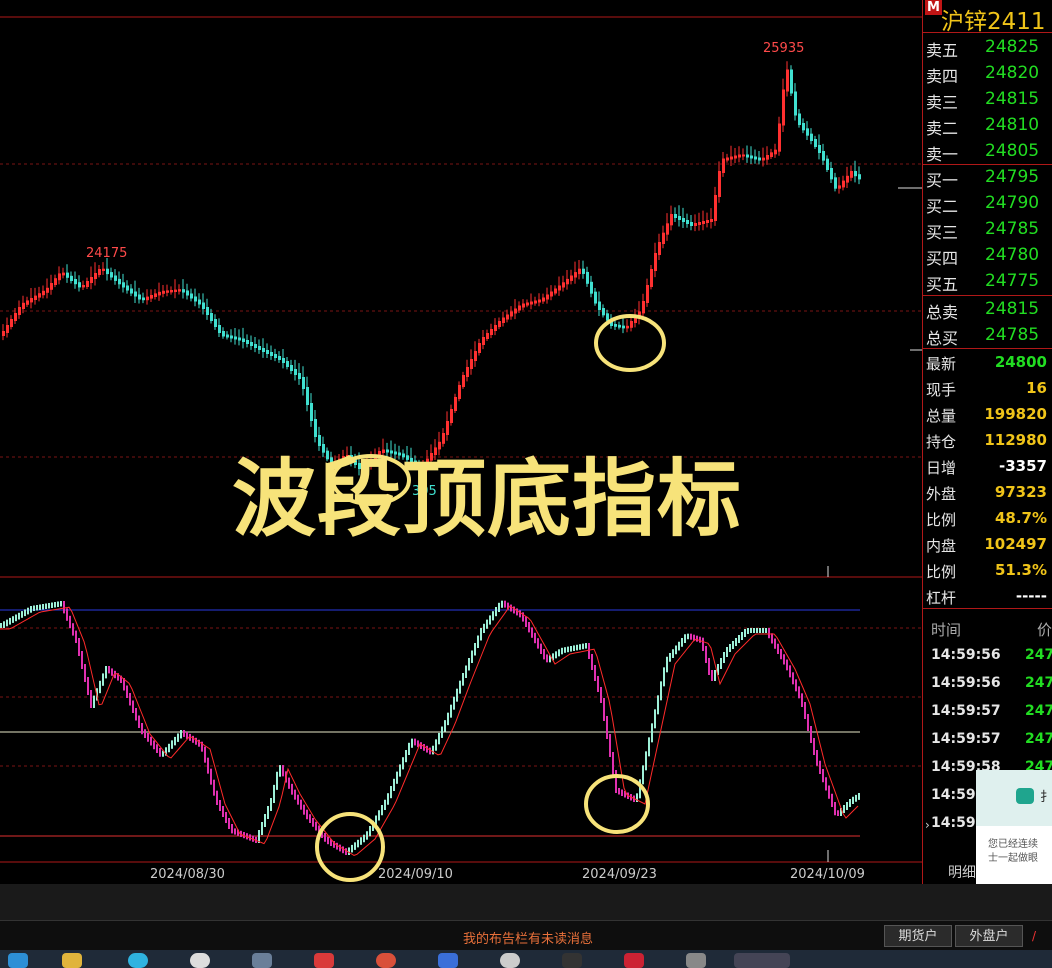  What do you see at coordinates (528, 937) in the screenshot?
I see `bulletin-message: 我的布告栏有未读消息` at bounding box center [528, 937].